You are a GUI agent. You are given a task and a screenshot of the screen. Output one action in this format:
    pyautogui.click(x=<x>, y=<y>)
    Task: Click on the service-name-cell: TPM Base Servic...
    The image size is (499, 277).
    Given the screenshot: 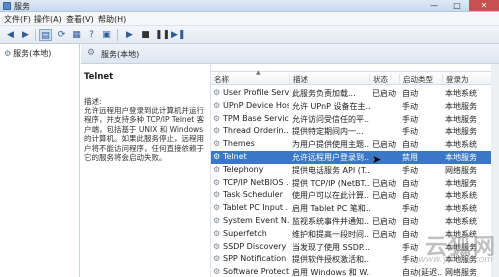 What is the action you would take?
    pyautogui.click(x=256, y=118)
    